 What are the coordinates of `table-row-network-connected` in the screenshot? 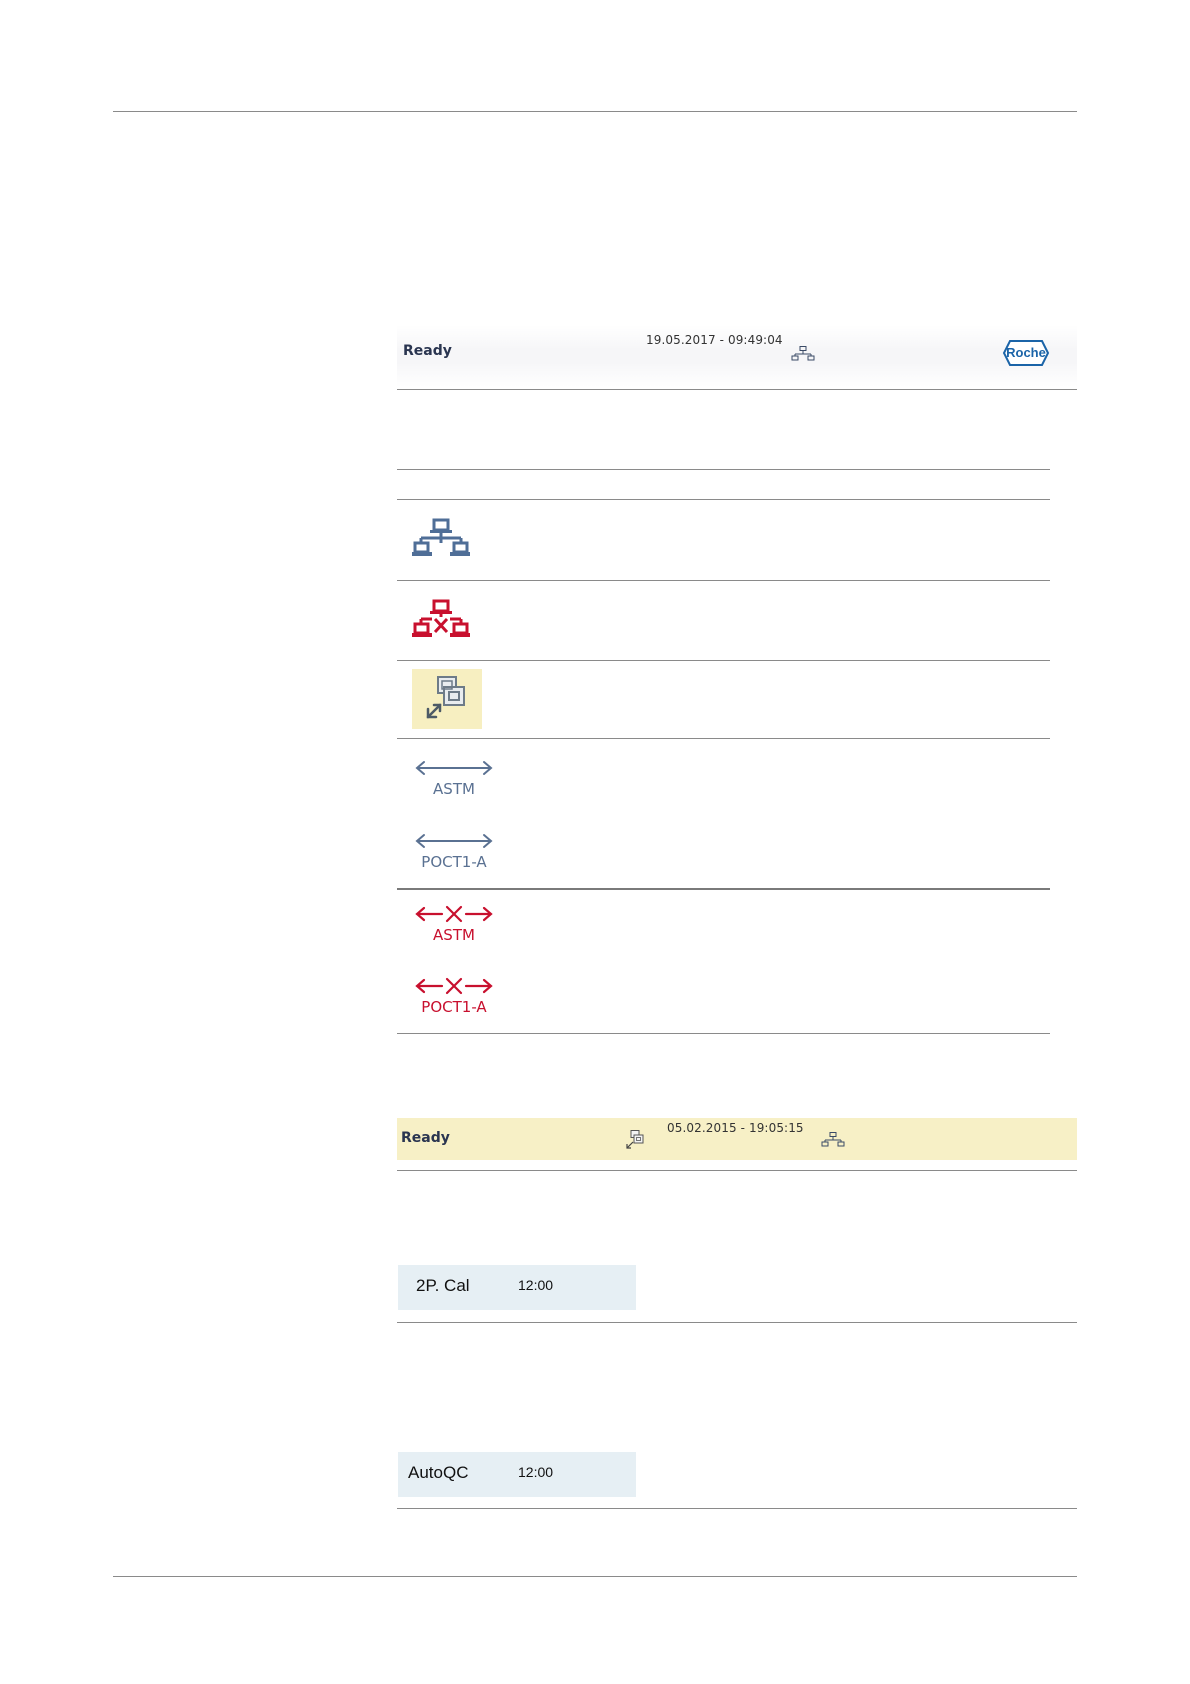 It's located at (441, 540).